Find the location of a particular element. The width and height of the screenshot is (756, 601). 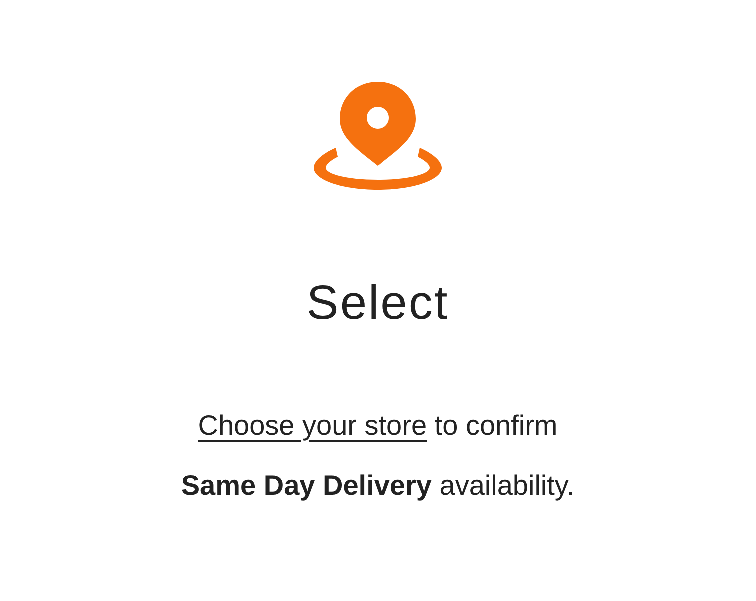

store-message: Choose your store to confirm Same Day Delivery availability. is located at coordinates (378, 456).